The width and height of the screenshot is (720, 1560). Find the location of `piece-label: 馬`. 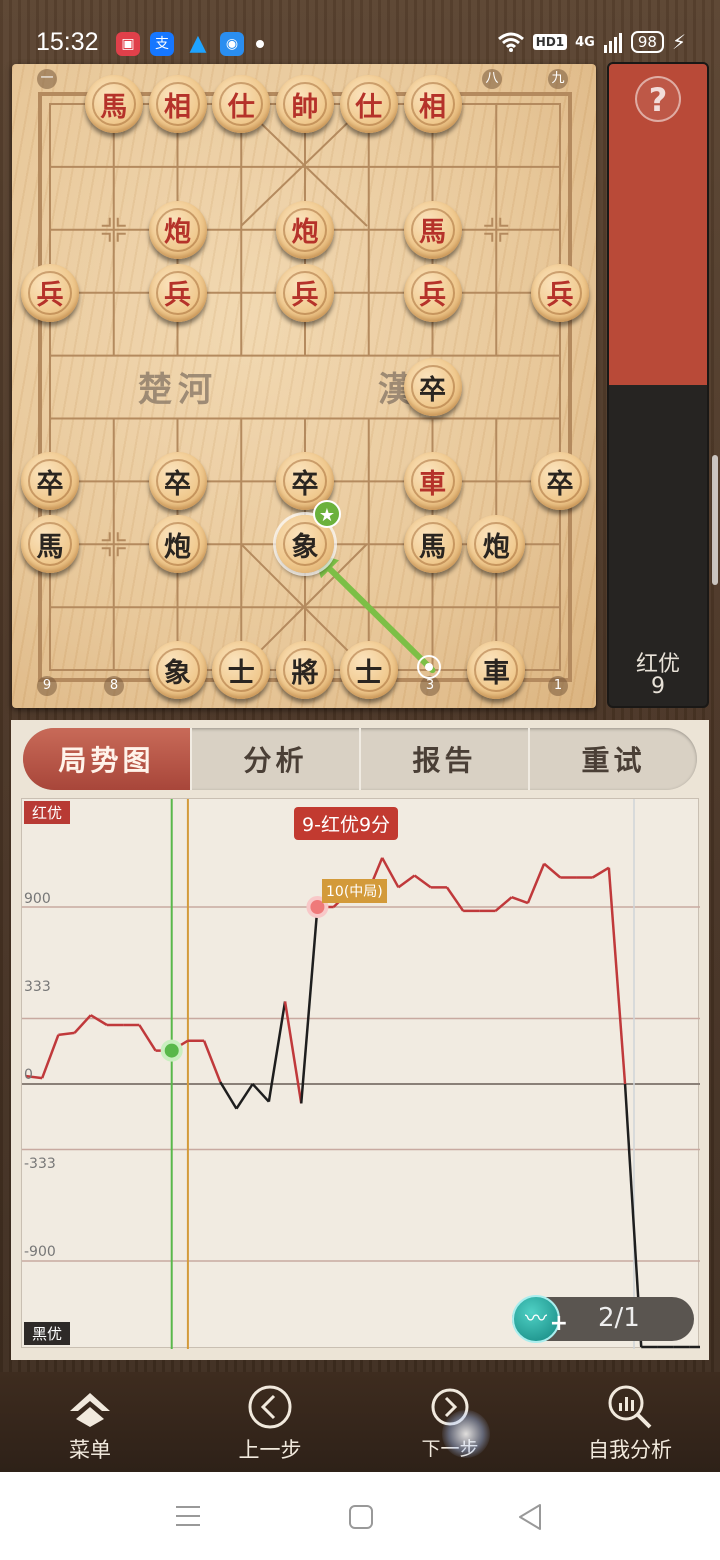

piece-label: 馬 is located at coordinates (113, 104).